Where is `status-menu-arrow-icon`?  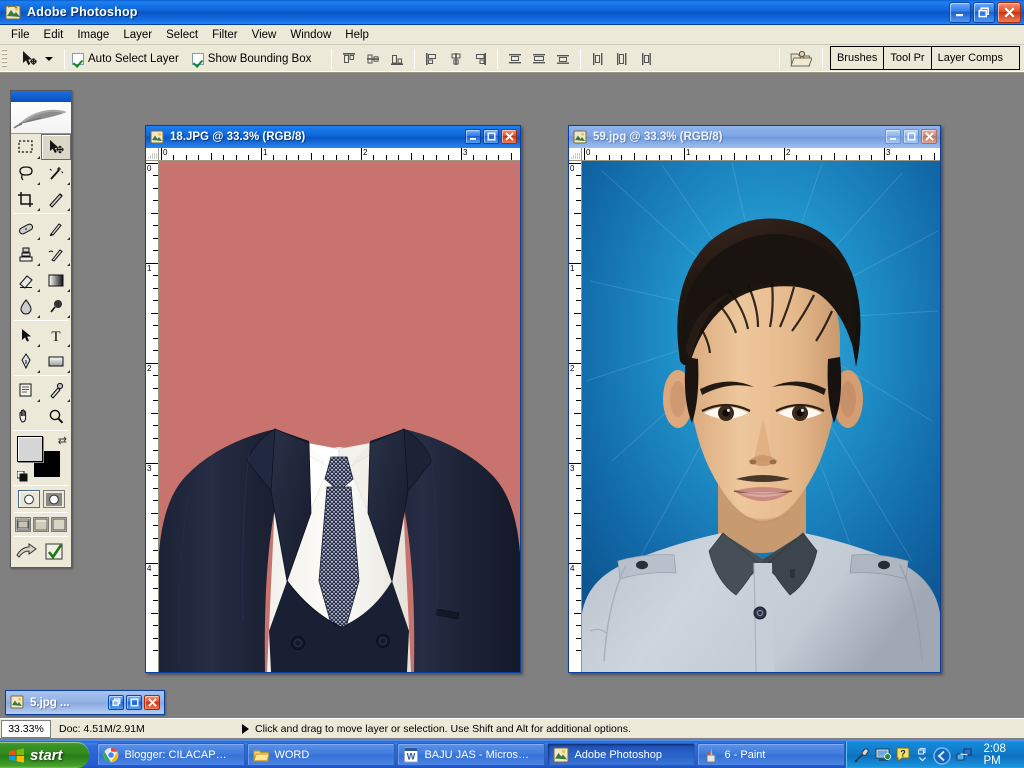
status-menu-arrow-icon is located at coordinates (245, 728).